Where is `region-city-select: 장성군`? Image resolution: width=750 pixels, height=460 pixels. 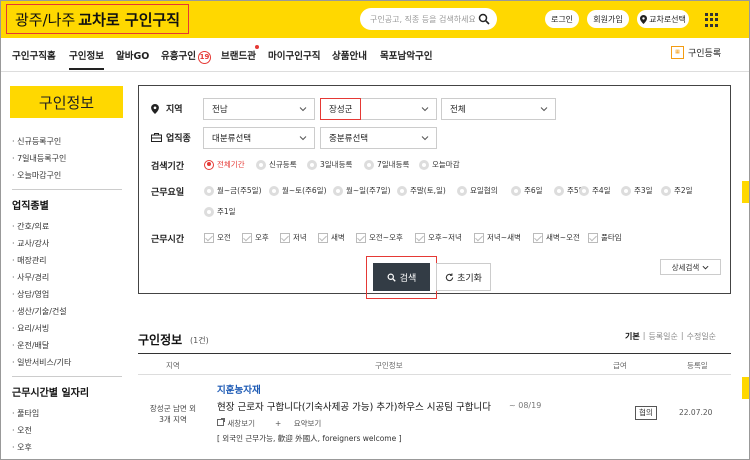
region-city-select: 장성군 is located at coordinates (378, 109).